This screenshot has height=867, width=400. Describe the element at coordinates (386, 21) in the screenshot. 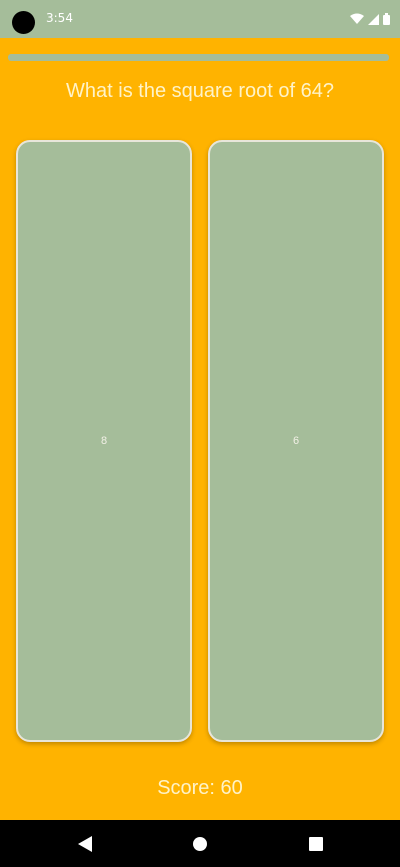

I see `battery-icon` at that location.